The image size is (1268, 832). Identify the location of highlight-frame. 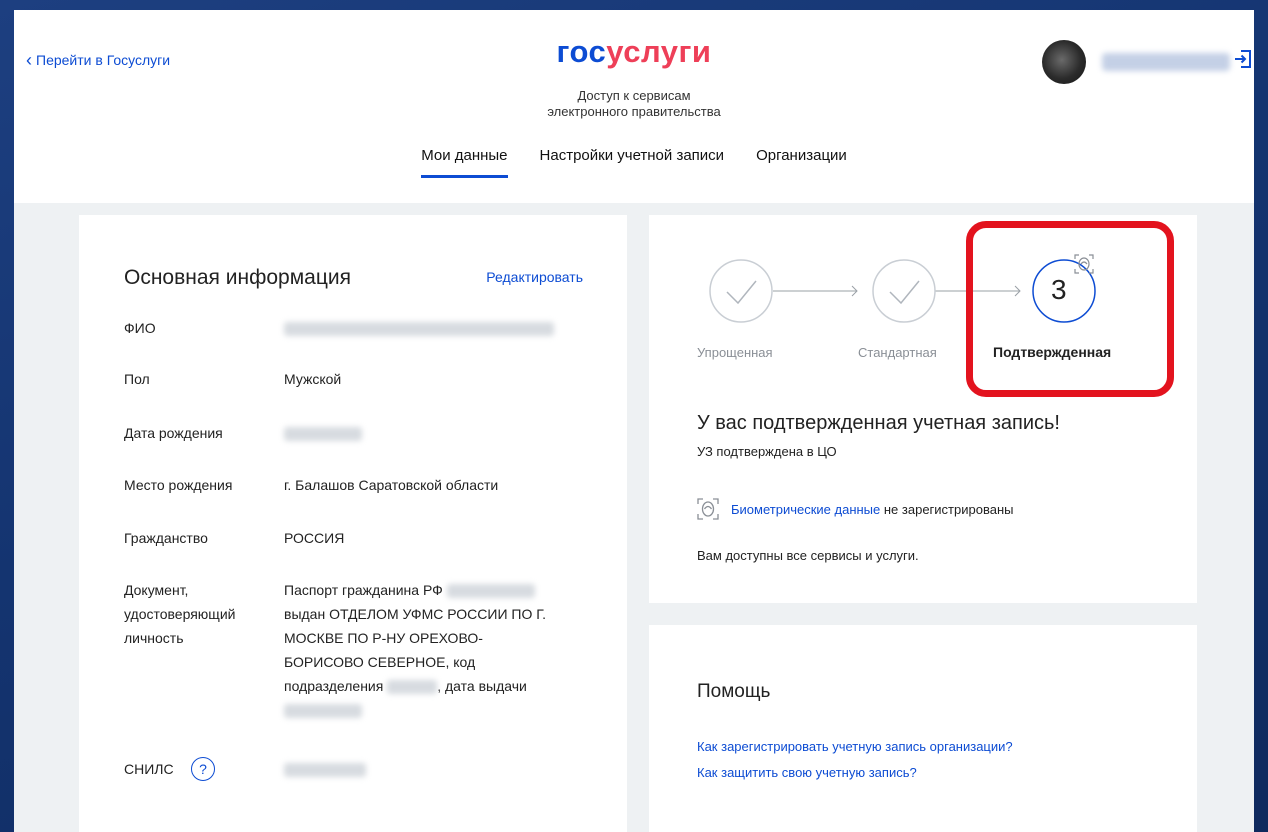
(1070, 309).